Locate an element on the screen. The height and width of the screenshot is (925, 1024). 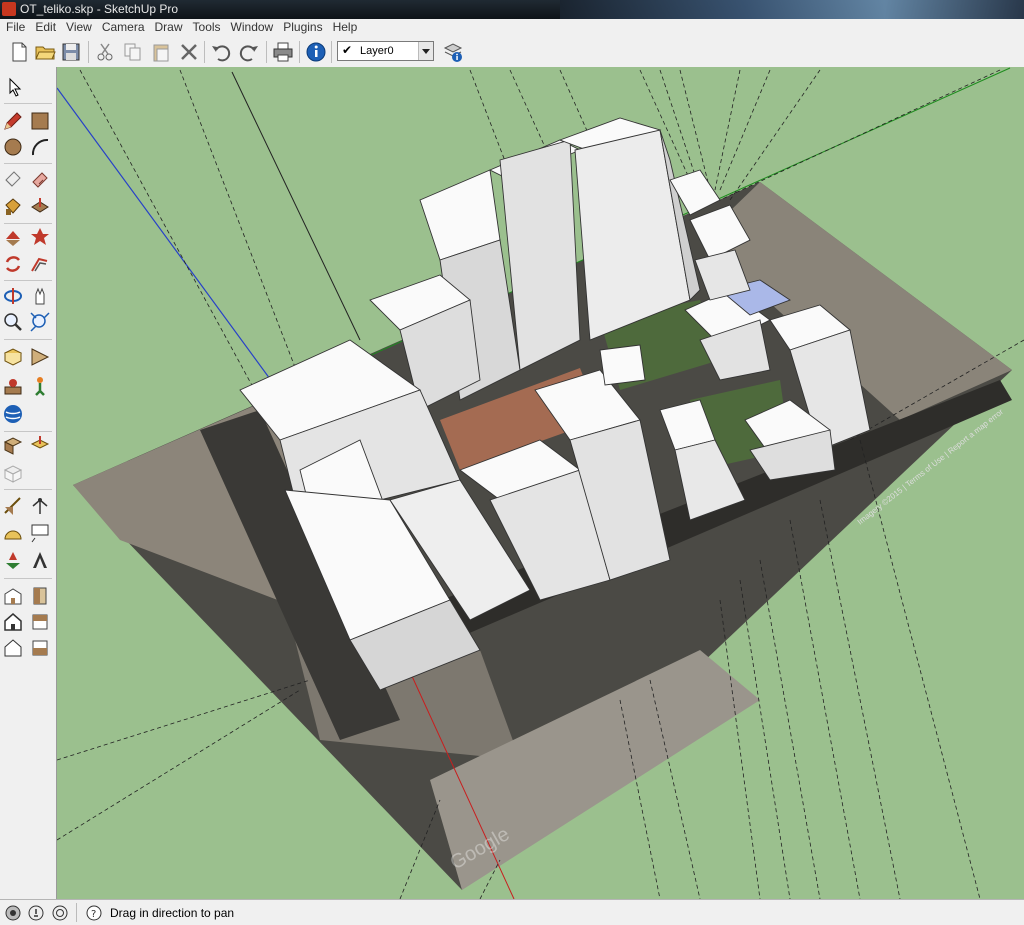
user-icon is located at coordinates (60, 913).